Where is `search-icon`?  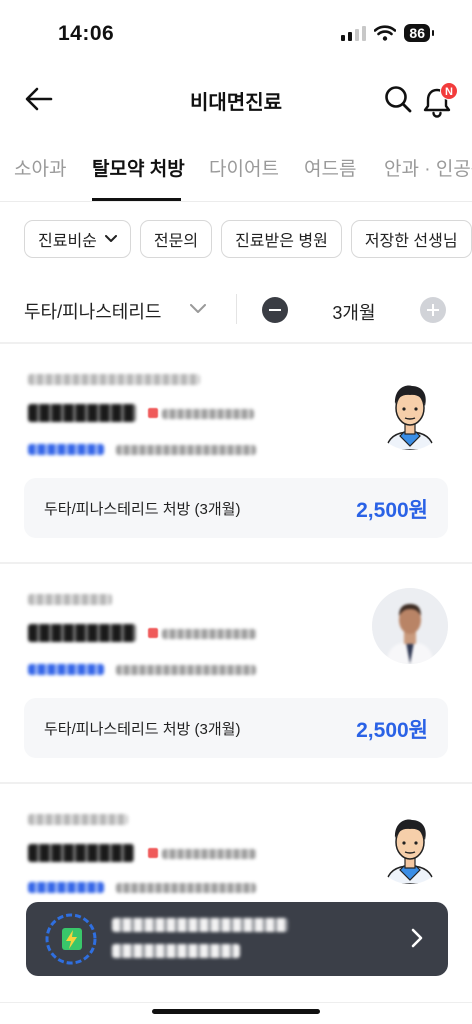 search-icon is located at coordinates (398, 99).